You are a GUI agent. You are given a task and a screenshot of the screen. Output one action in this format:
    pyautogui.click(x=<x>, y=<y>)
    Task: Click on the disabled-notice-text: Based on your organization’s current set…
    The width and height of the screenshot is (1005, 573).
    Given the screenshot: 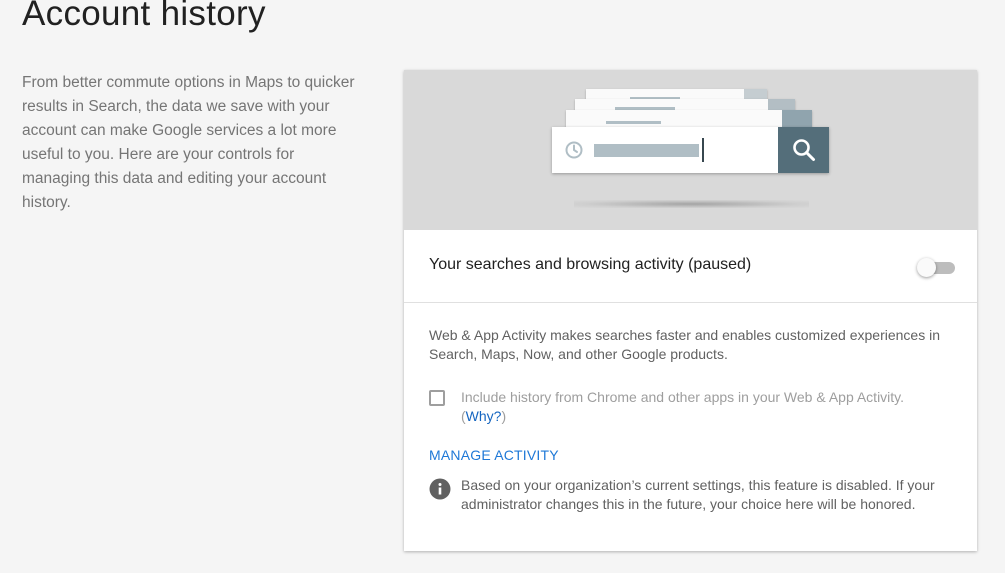 What is the action you would take?
    pyautogui.click(x=698, y=494)
    